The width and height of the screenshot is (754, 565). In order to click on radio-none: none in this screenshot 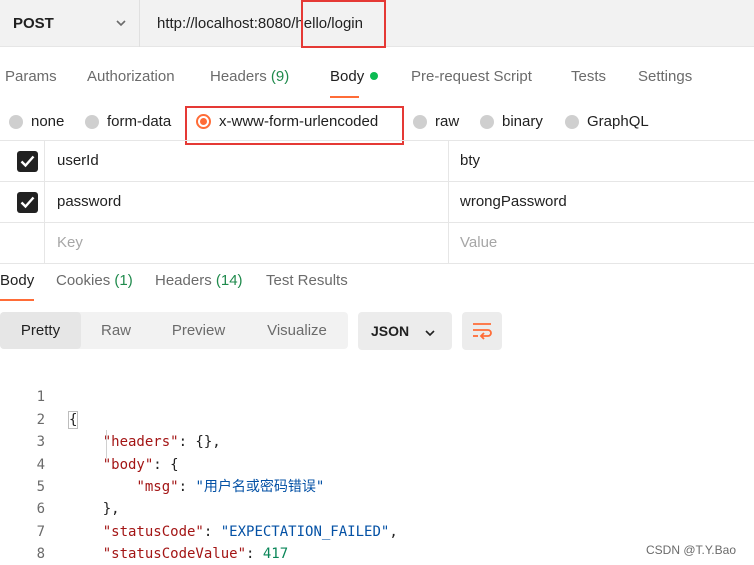, I will do `click(36, 121)`.